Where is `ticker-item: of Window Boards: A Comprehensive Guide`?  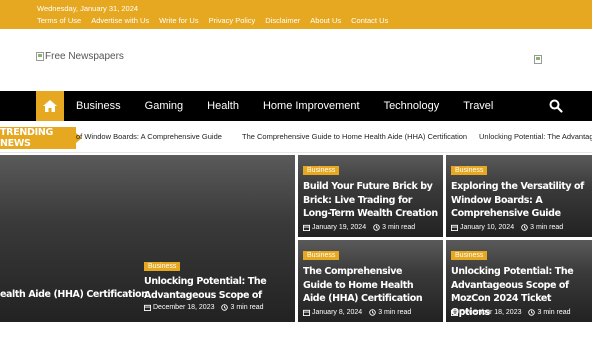 ticker-item: of Window Boards: A Comprehensive Guide is located at coordinates (149, 136).